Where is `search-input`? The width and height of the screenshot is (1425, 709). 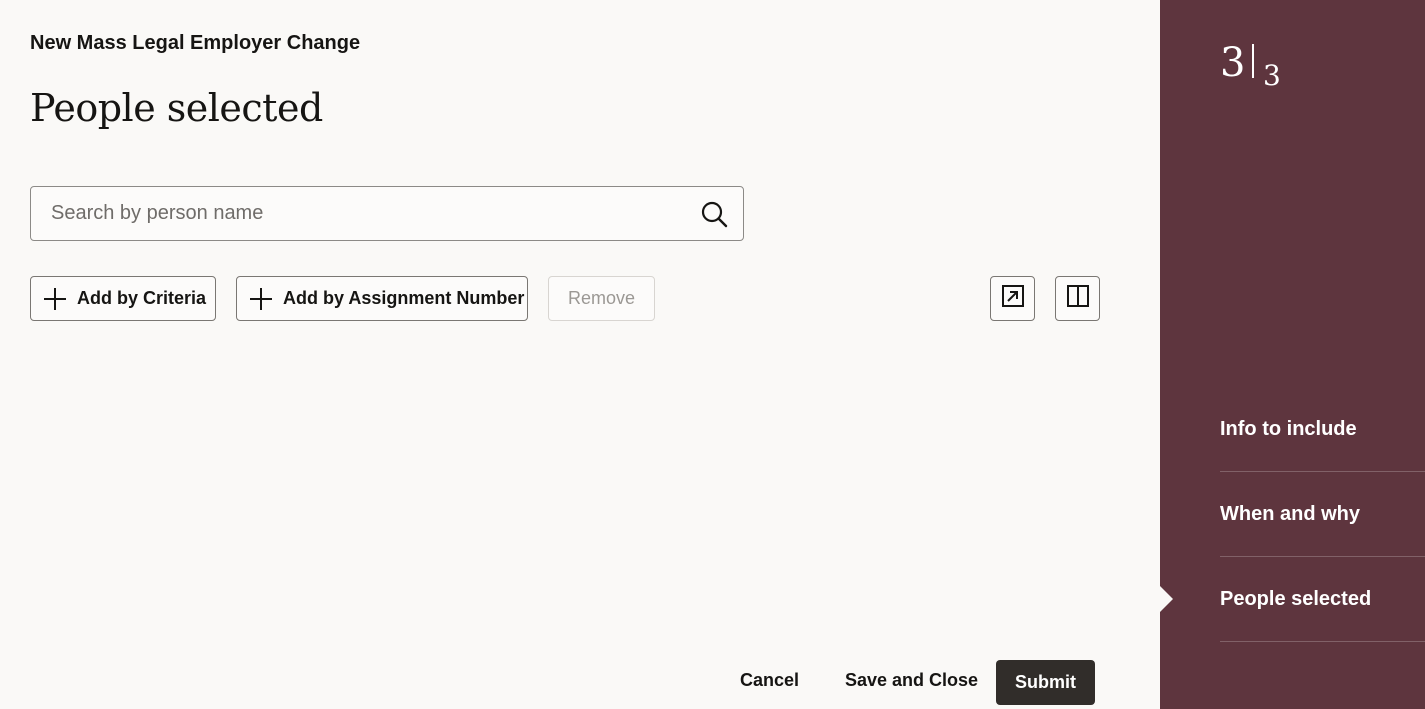
search-input is located at coordinates (365, 213).